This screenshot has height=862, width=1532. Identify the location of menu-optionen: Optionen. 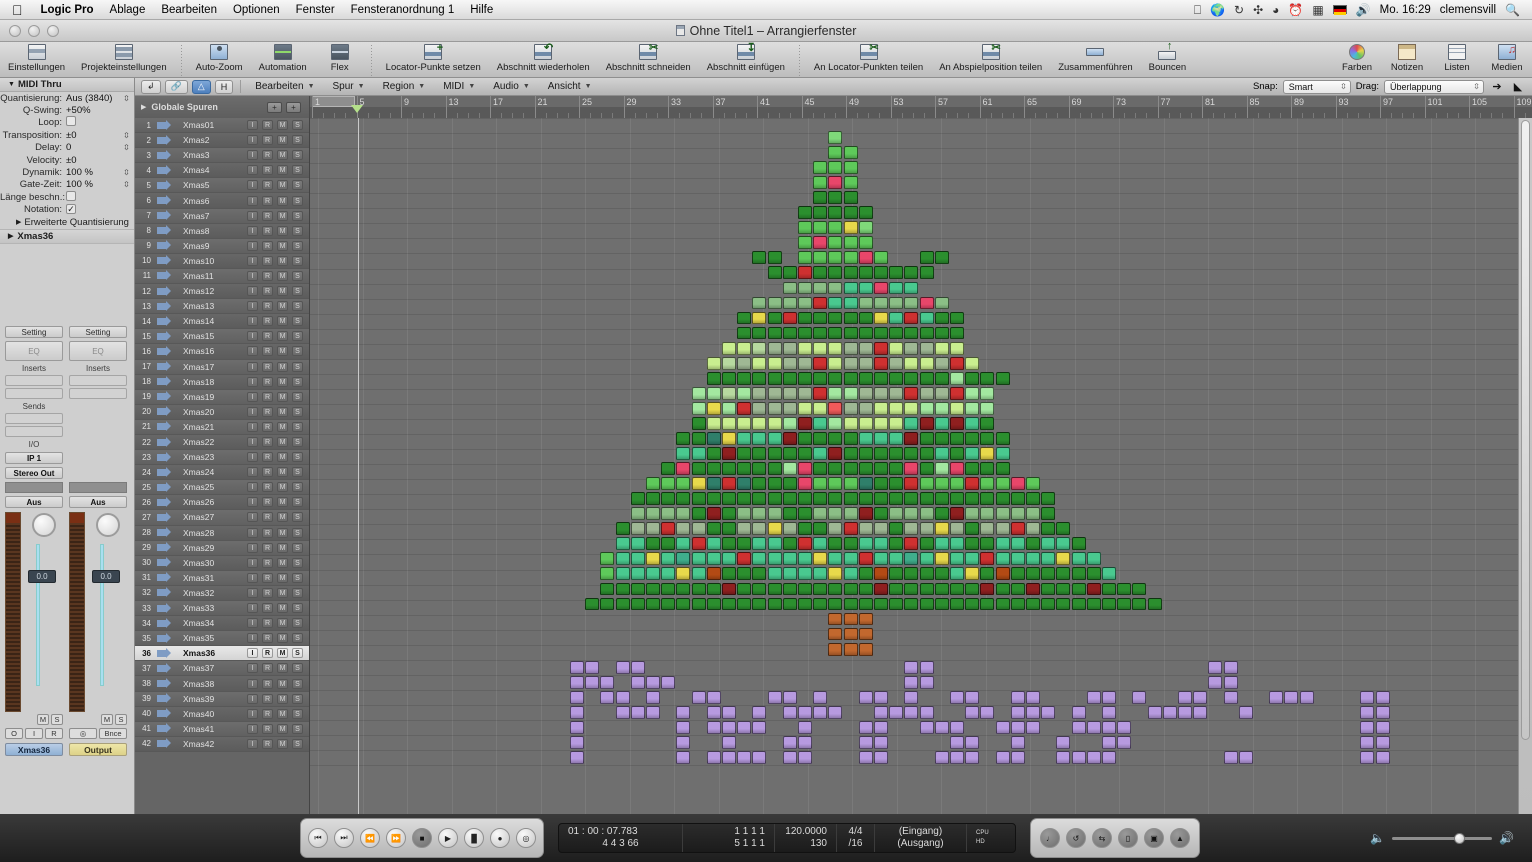
(256, 10).